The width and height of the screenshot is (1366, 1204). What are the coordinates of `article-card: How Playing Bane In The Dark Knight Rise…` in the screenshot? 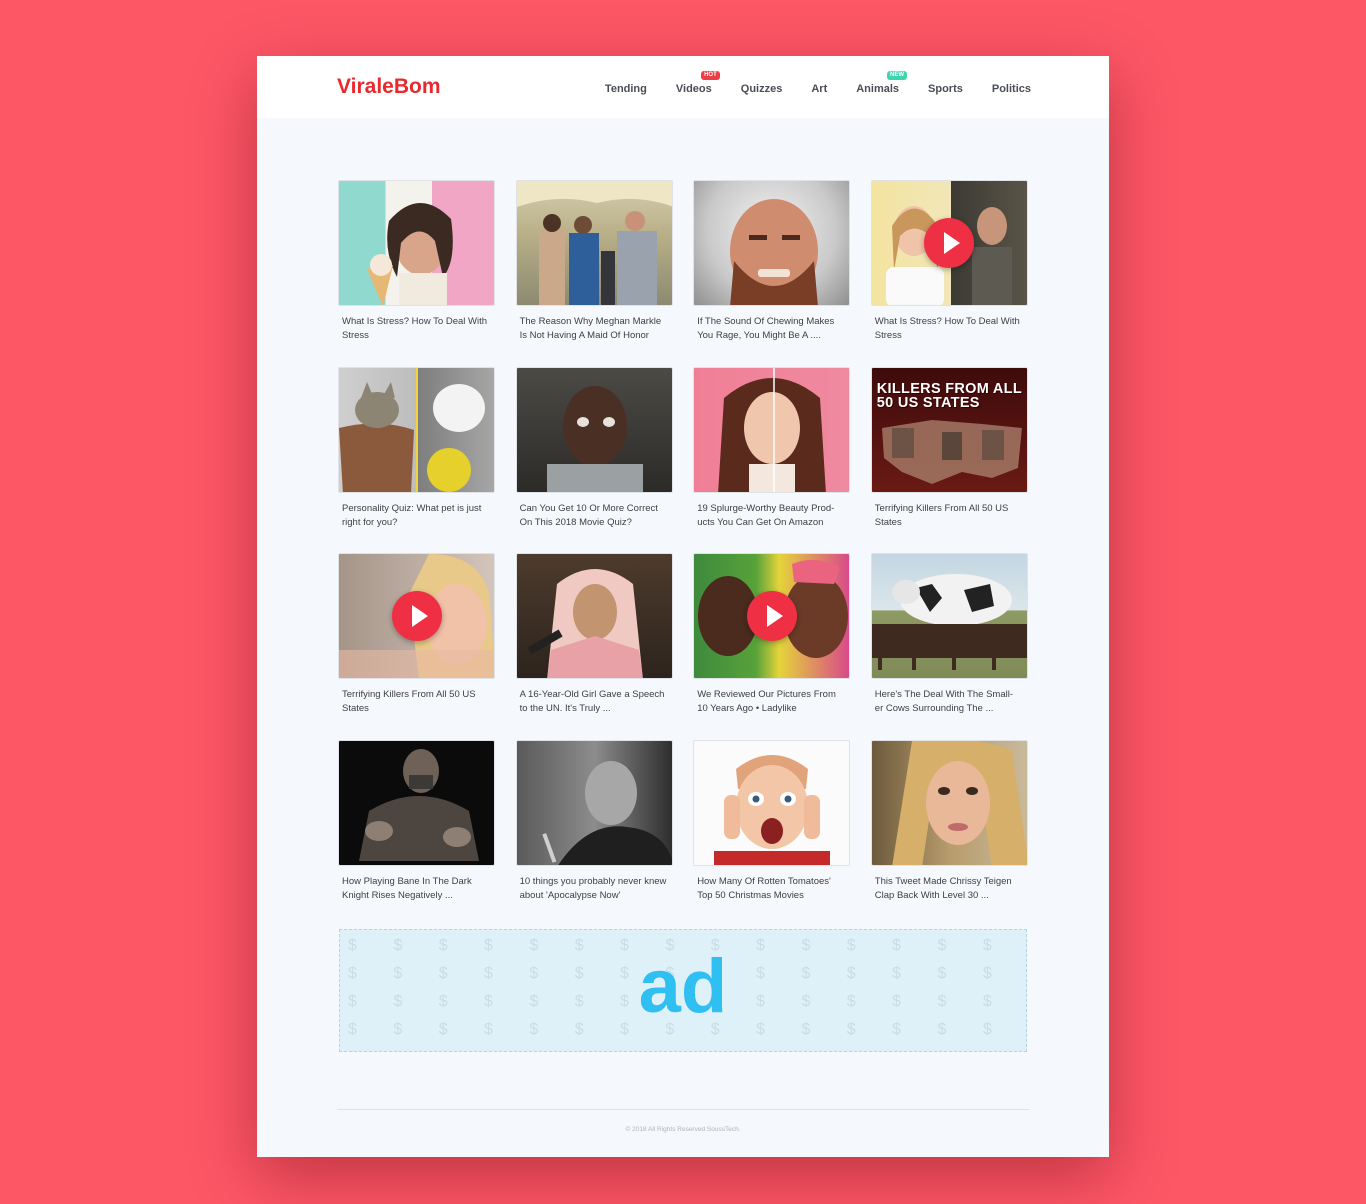 It's located at (416, 833).